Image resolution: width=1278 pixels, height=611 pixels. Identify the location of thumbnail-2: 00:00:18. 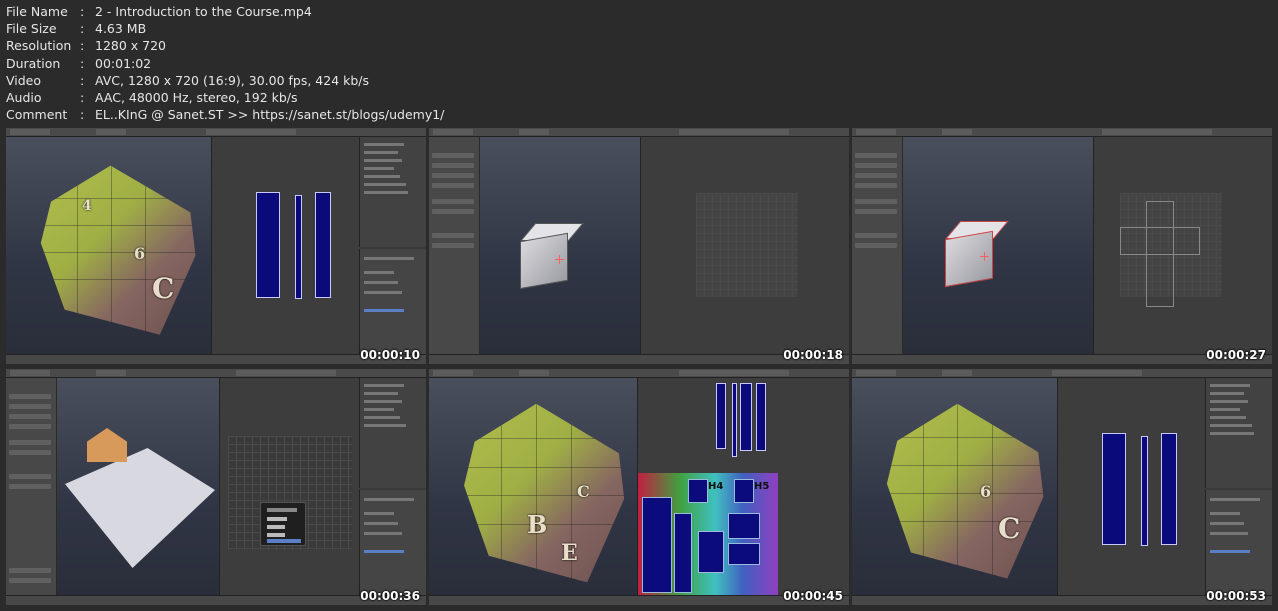
(639, 246).